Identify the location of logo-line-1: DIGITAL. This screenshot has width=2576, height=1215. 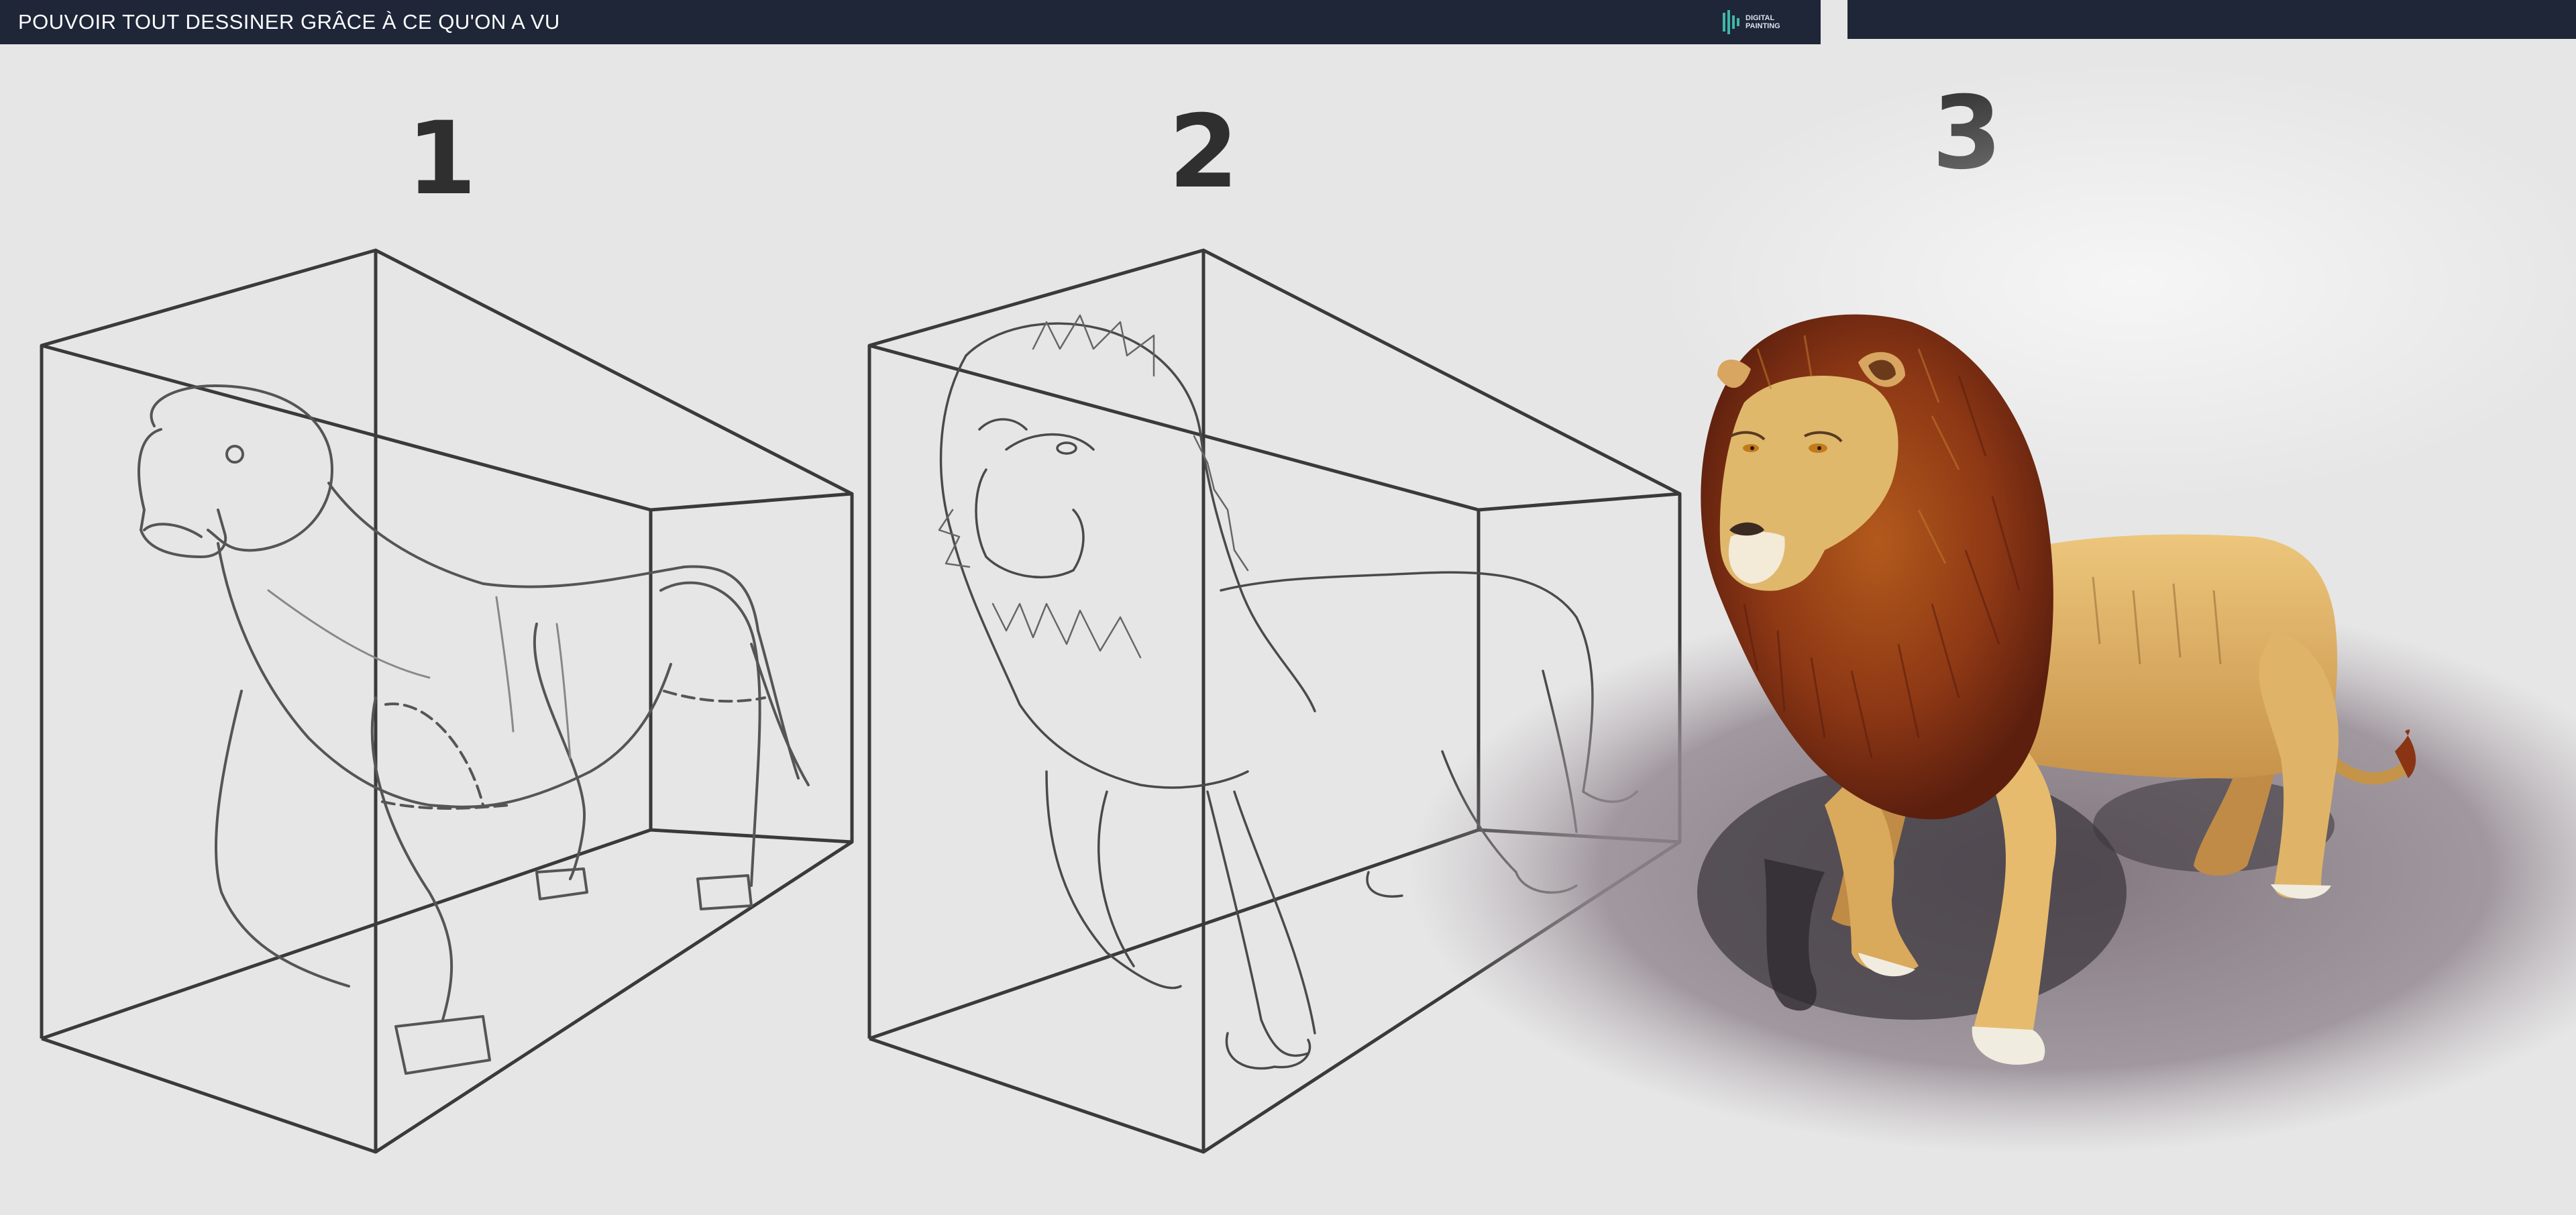
(1760, 18).